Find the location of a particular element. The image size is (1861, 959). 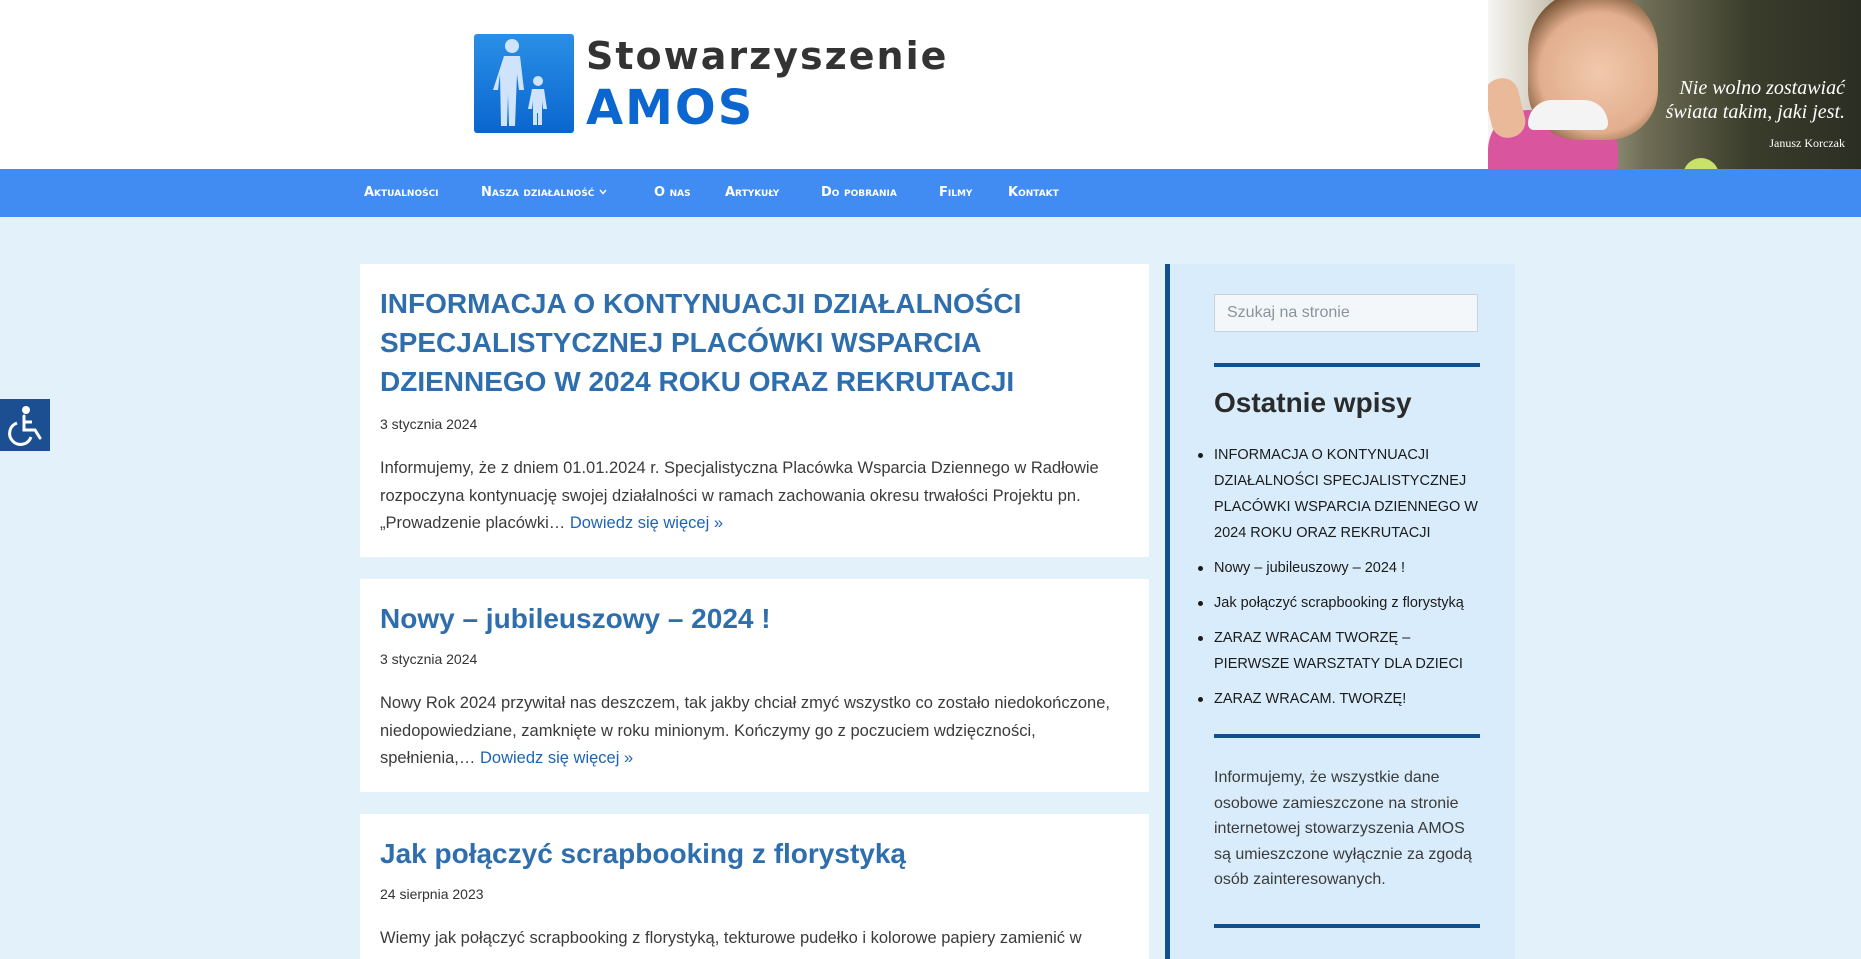

nav-item-do-pobrania: Do pobrania is located at coordinates (859, 193).